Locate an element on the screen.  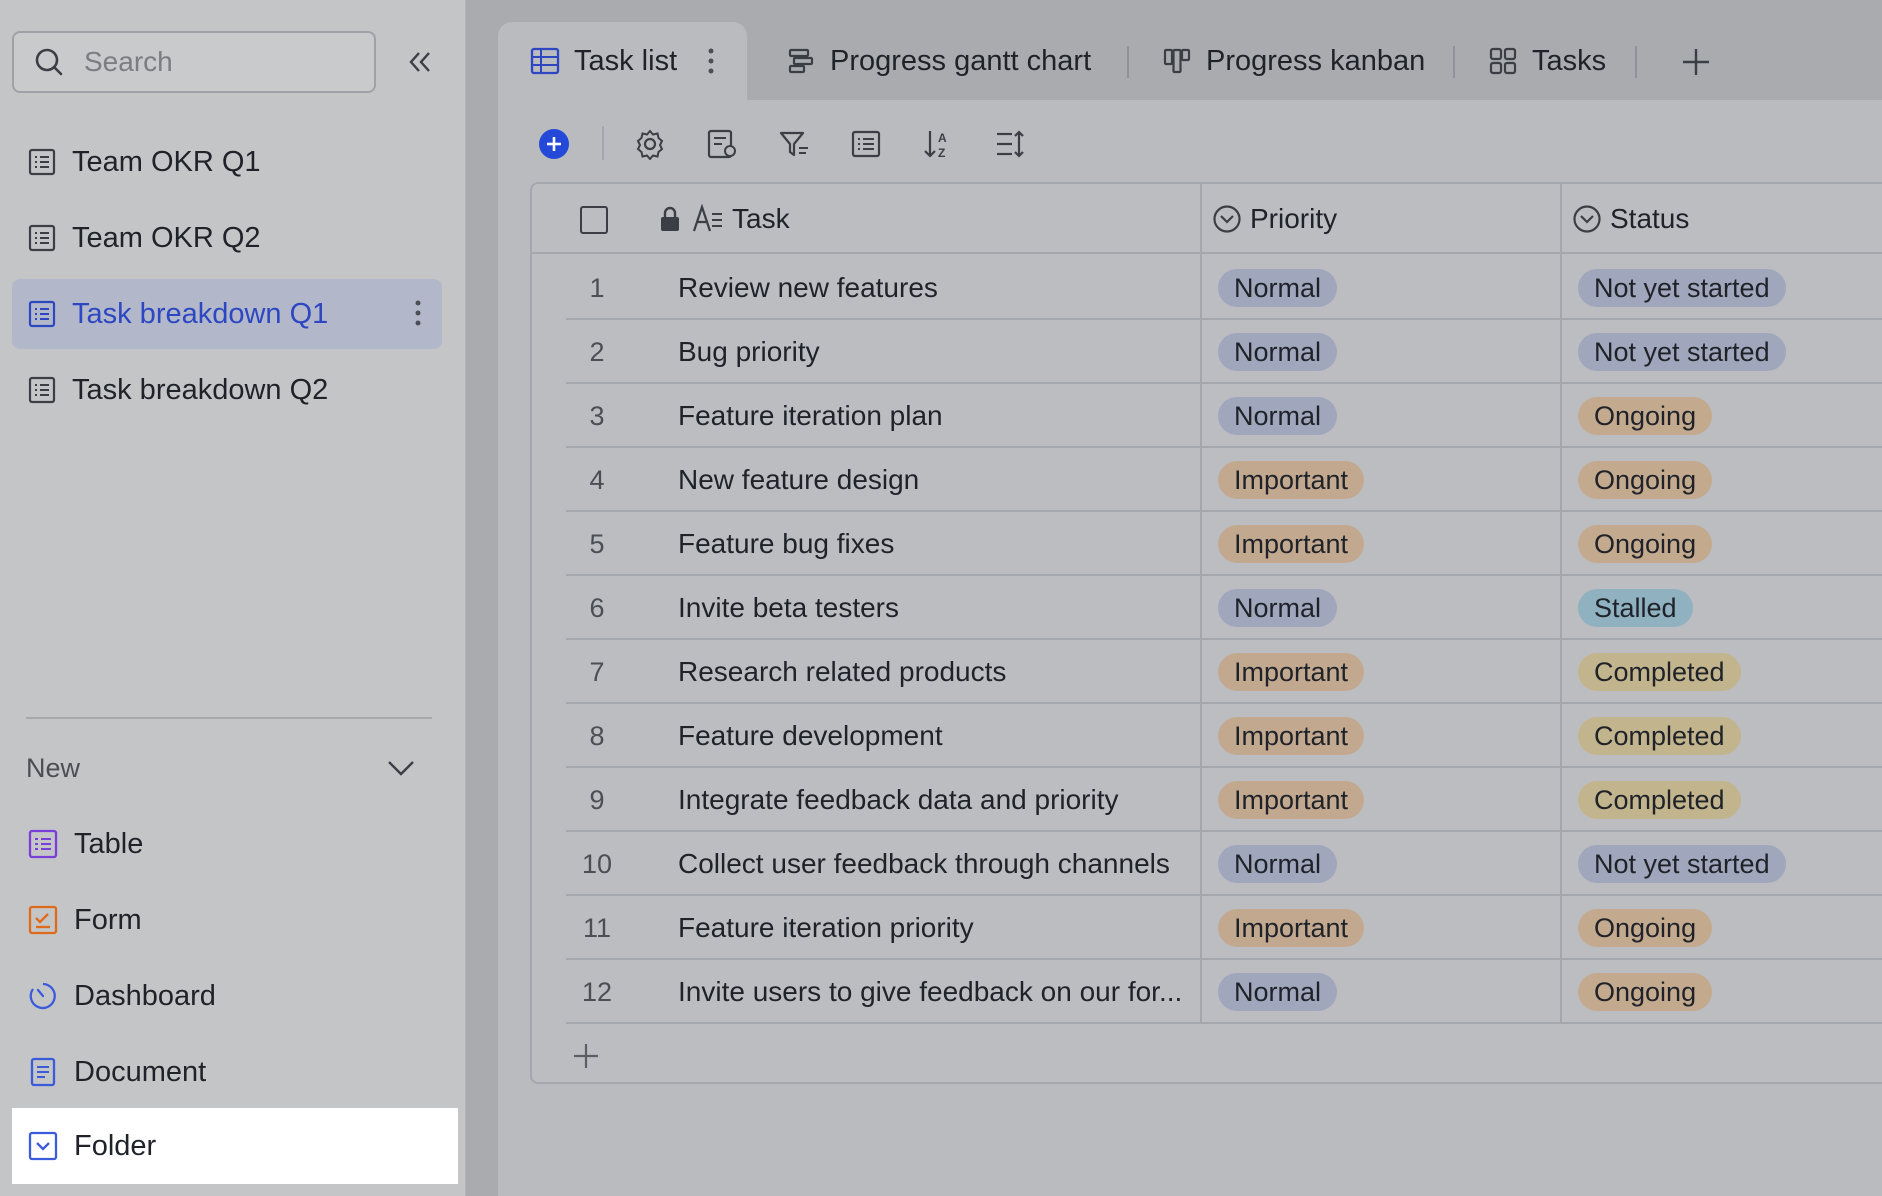
add-view-button is located at coordinates (1696, 62).